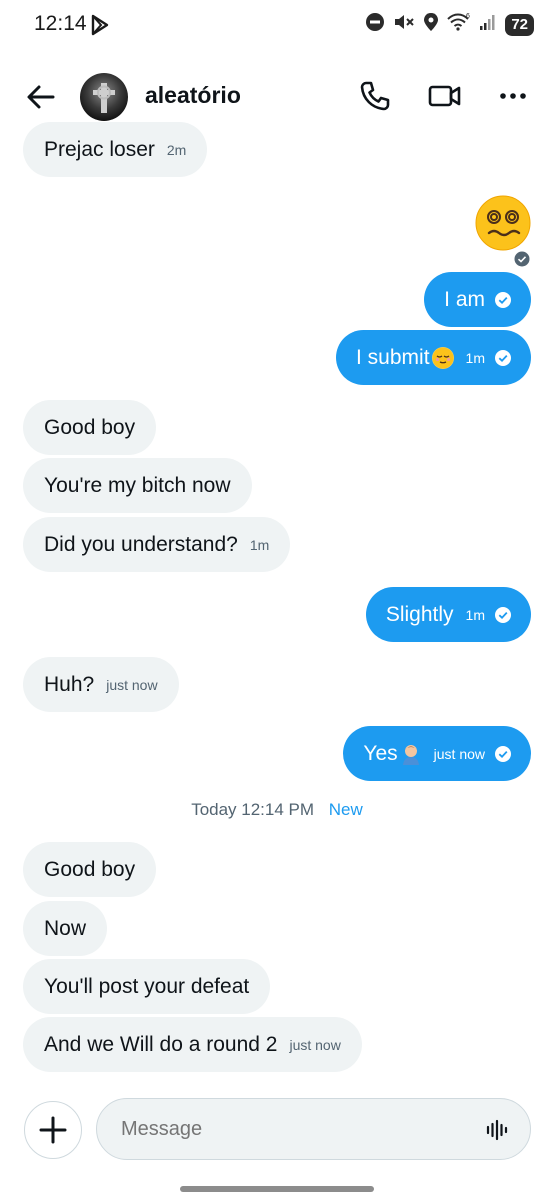  I want to click on video-call-button, so click(445, 96).